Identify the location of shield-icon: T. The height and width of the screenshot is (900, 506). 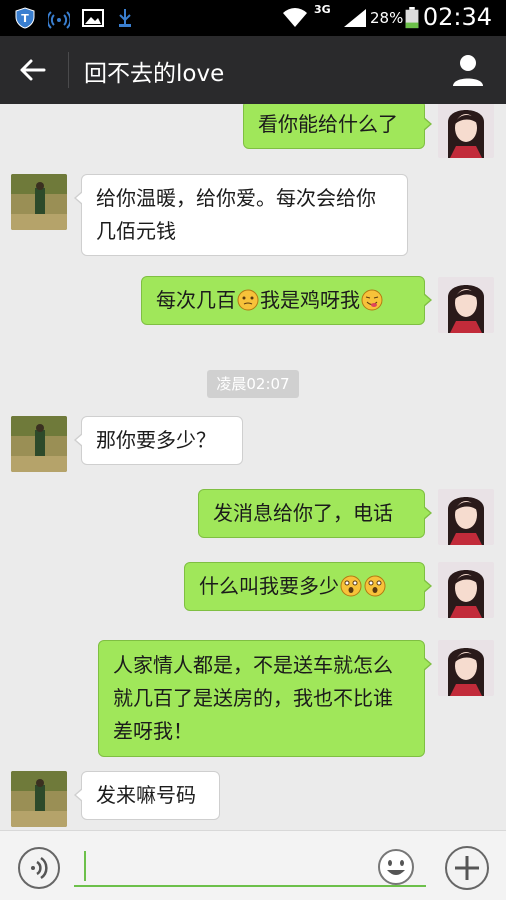
(25, 18).